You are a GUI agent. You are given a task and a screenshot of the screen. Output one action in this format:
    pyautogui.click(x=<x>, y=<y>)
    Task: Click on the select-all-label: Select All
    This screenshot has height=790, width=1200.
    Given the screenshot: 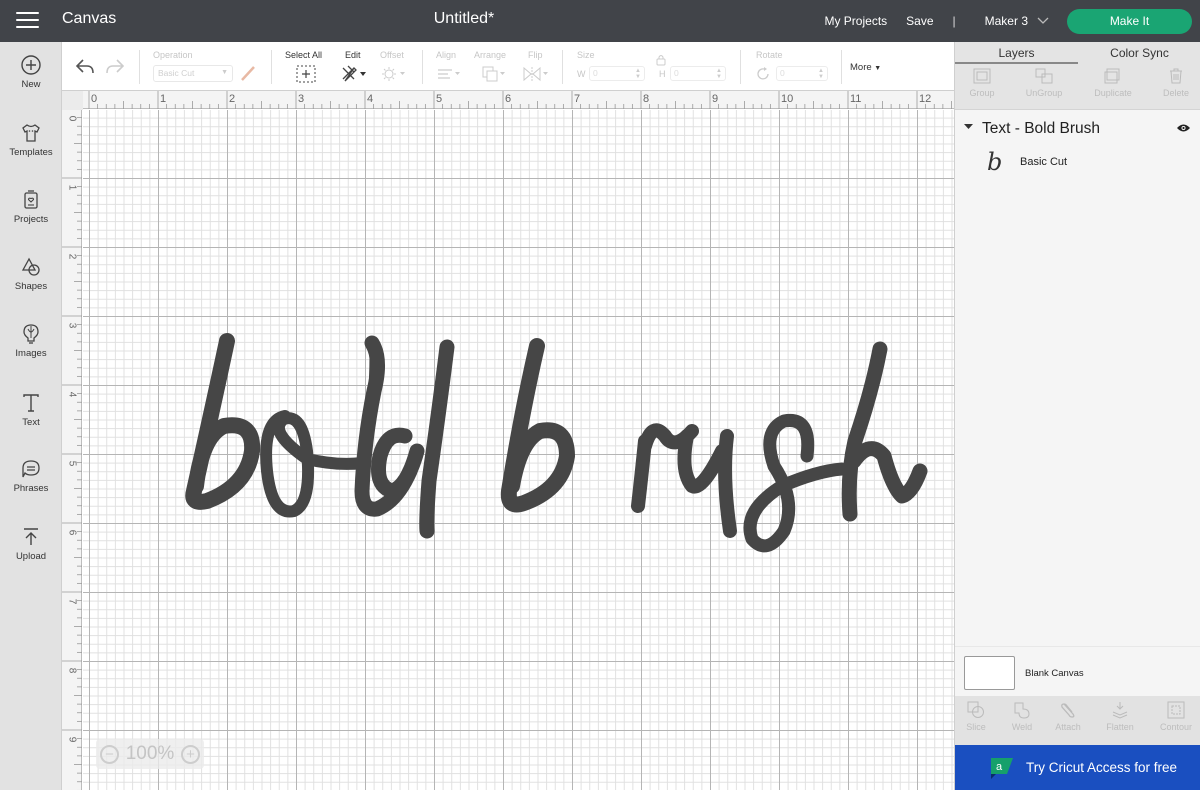 What is the action you would take?
    pyautogui.click(x=304, y=55)
    